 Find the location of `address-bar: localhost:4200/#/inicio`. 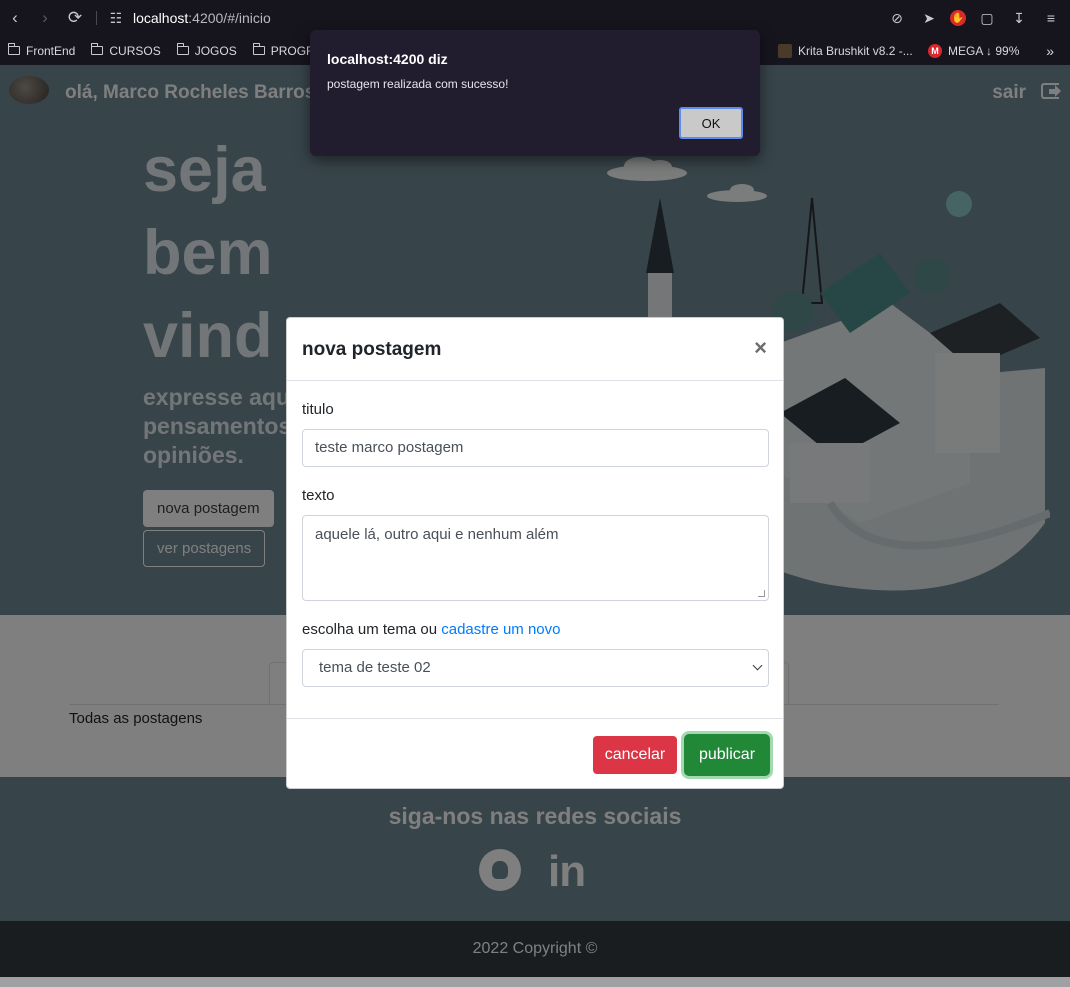

address-bar: localhost:4200/#/inicio is located at coordinates (202, 18).